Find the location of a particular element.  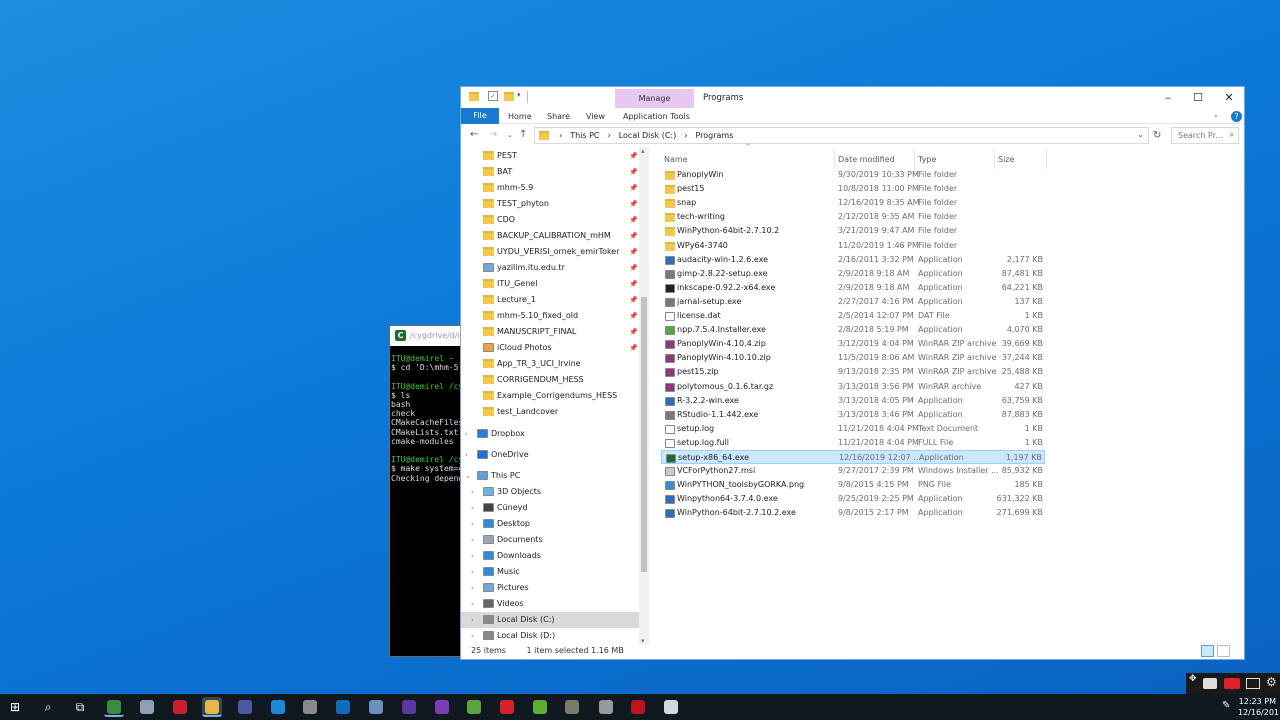

file-row: PanoplyWin 9/30/2019 10:33 PM File folder is located at coordinates (853, 175).